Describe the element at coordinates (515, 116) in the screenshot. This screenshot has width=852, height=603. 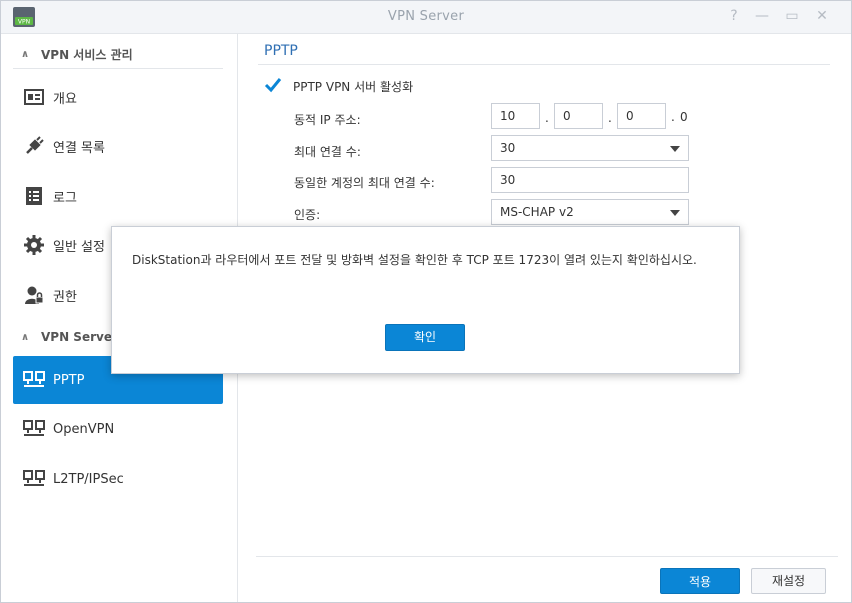
I see `ip-octet-1-input: 10` at that location.